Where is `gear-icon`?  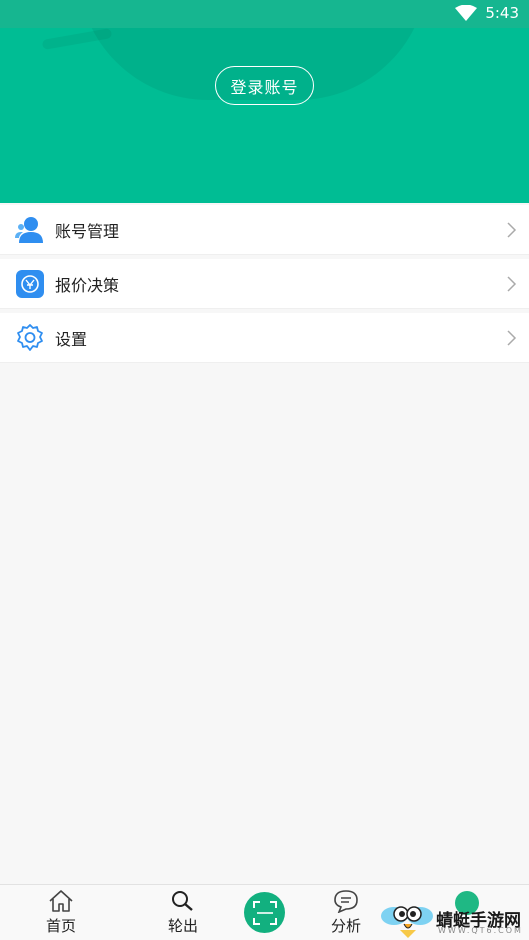 gear-icon is located at coordinates (30, 338).